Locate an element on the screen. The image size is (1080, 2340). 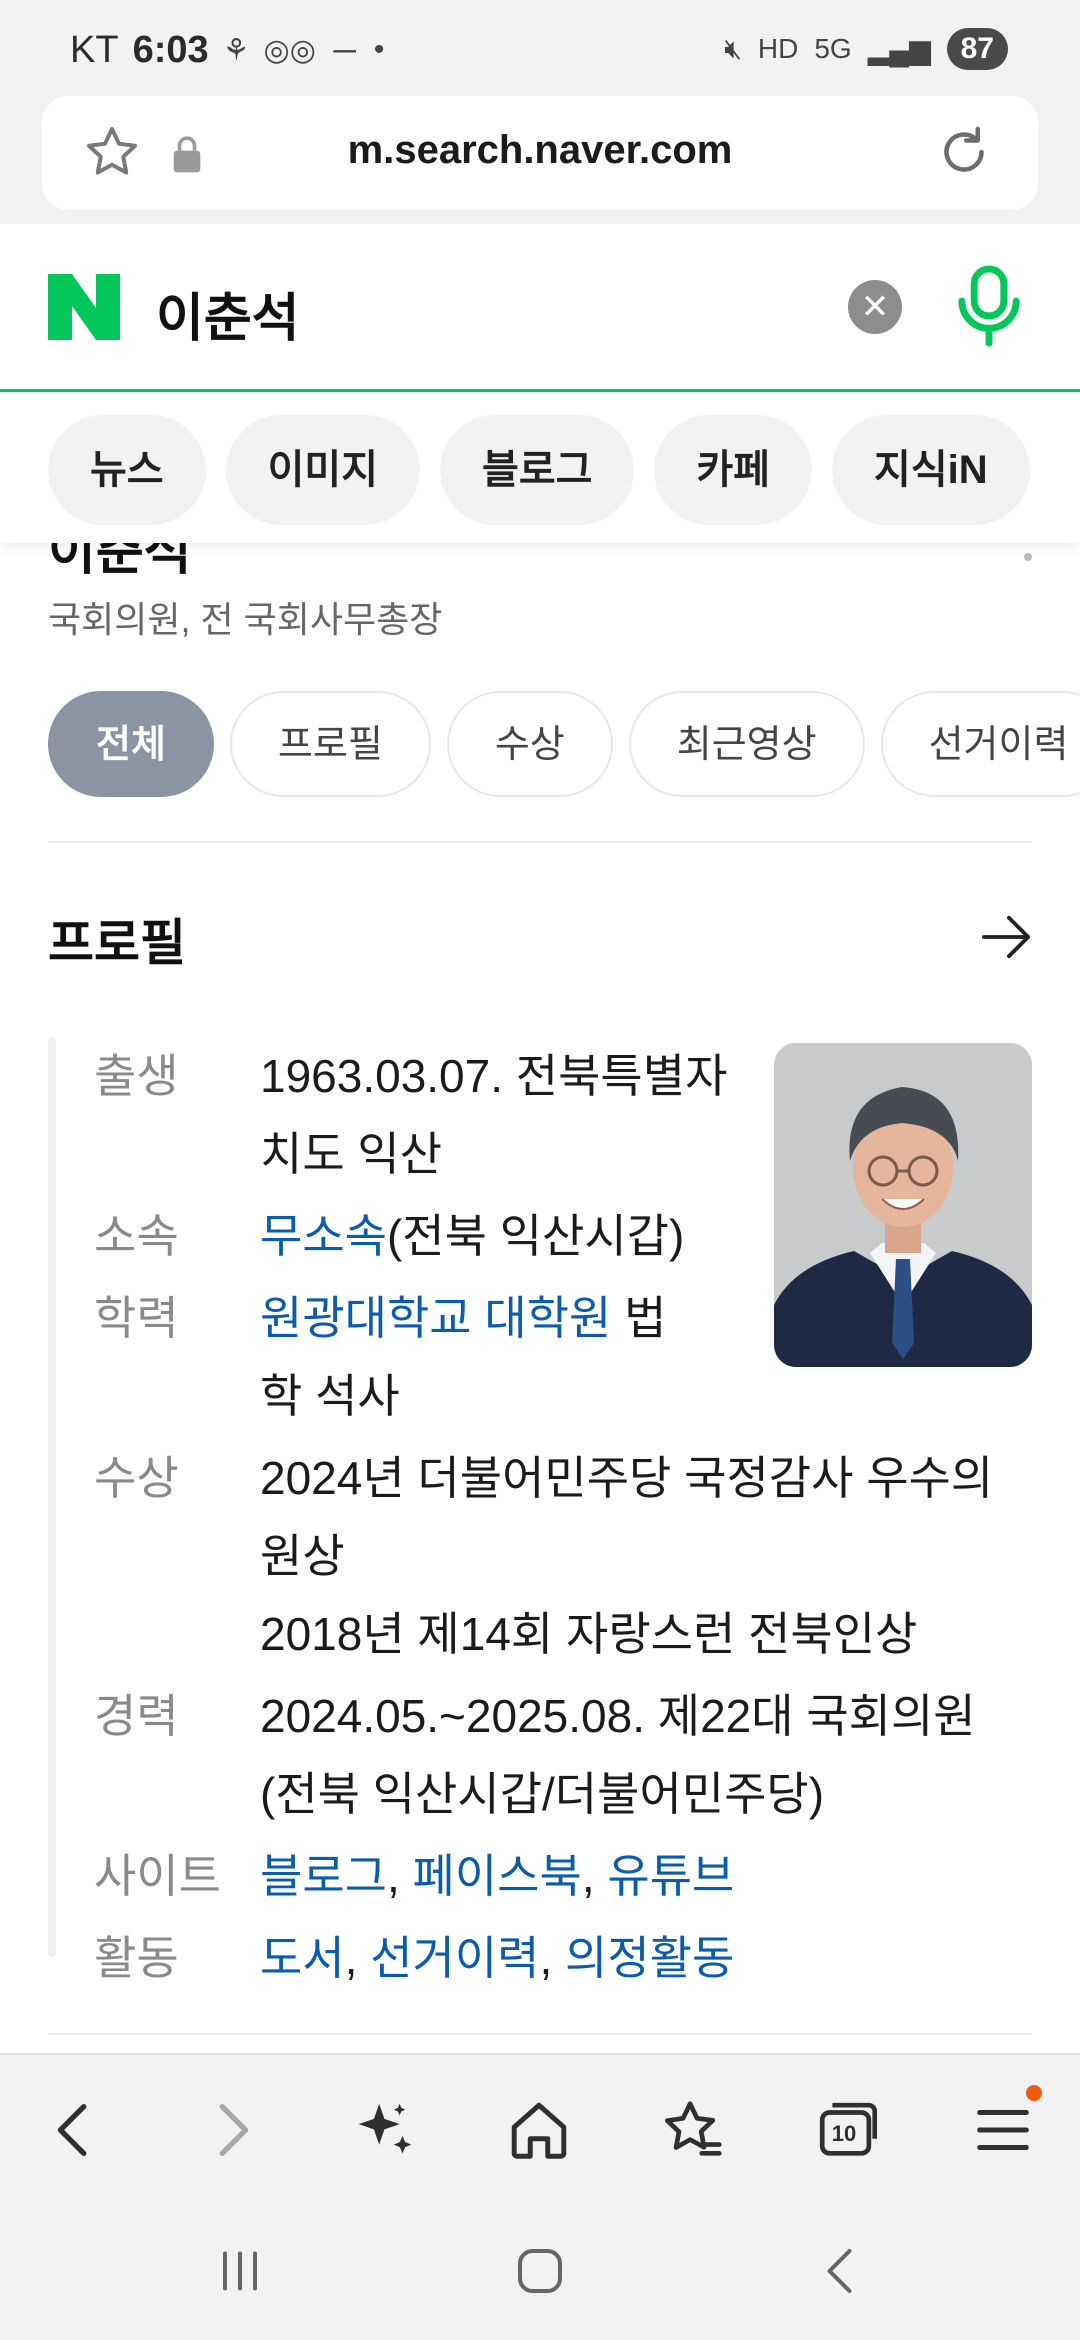
clear-search-button: ✕ is located at coordinates (875, 307).